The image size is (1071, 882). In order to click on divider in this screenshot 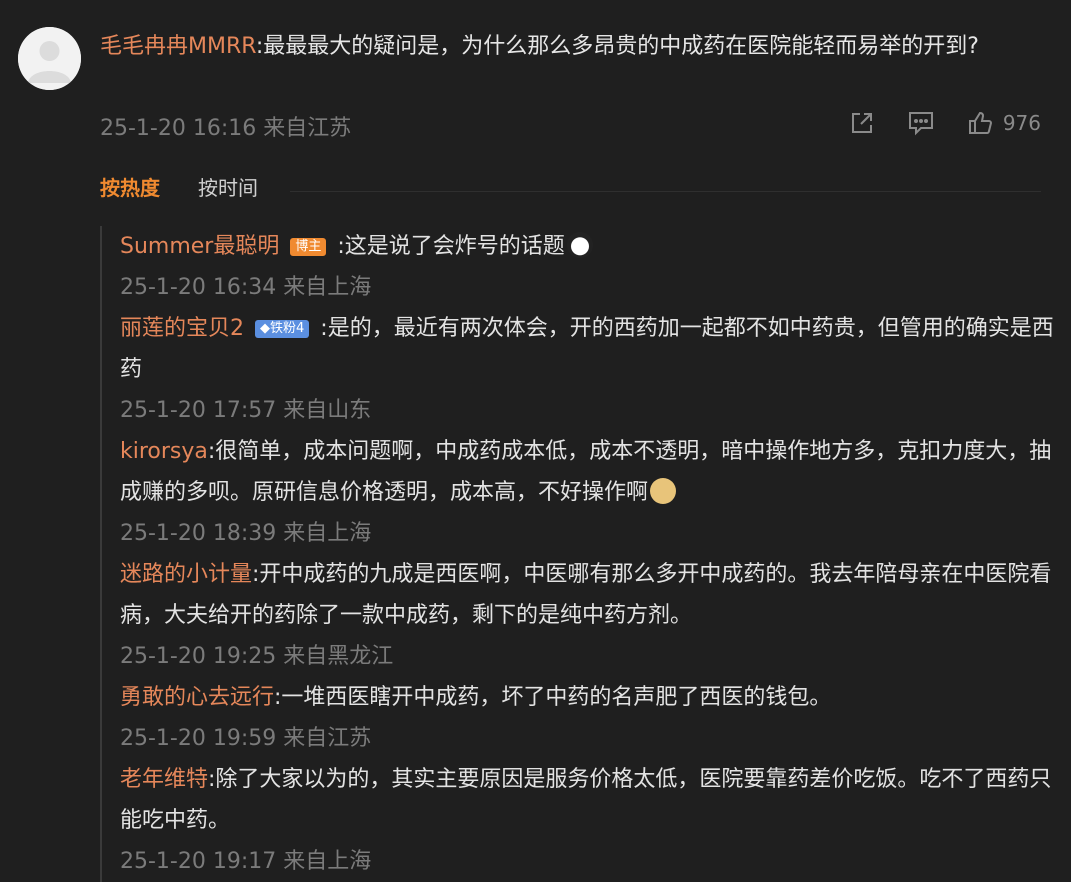, I will do `click(665, 191)`.